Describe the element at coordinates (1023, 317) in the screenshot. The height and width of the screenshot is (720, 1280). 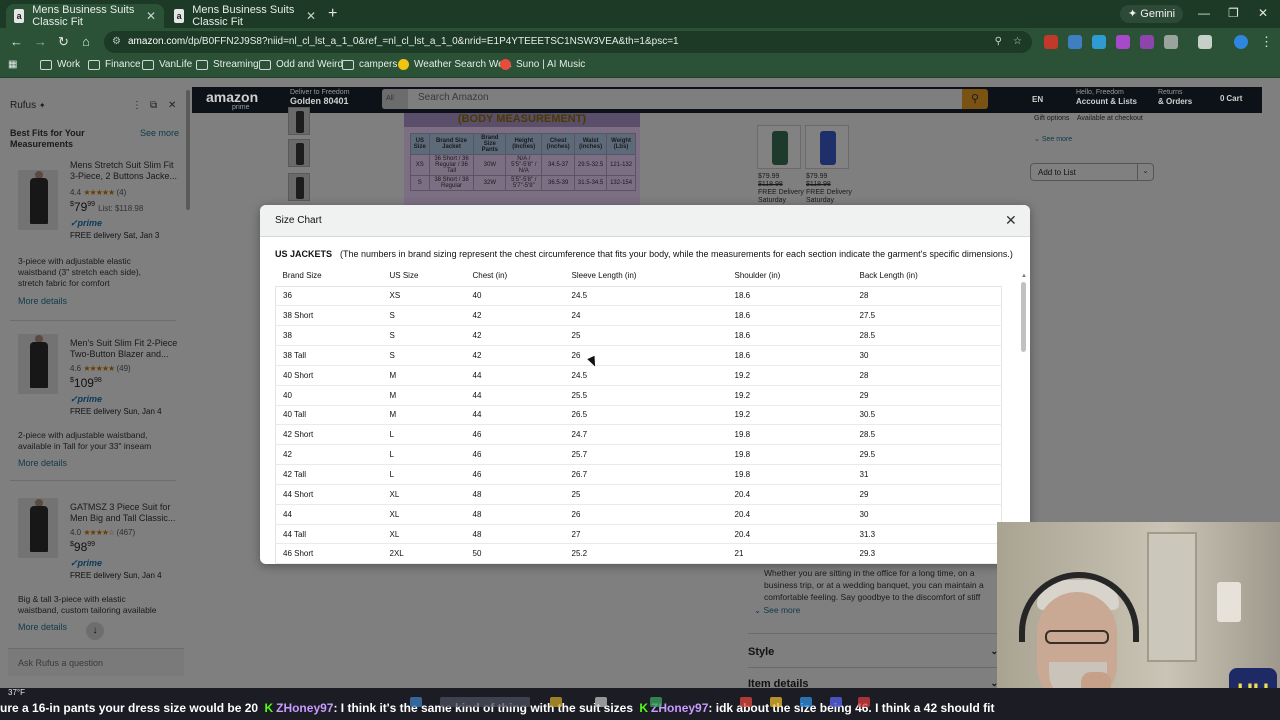
I see `modal-scrollbar` at that location.